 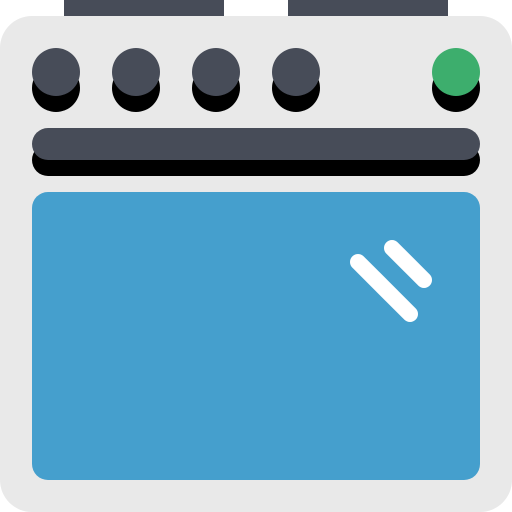 I want to click on door-handle, so click(x=256, y=144).